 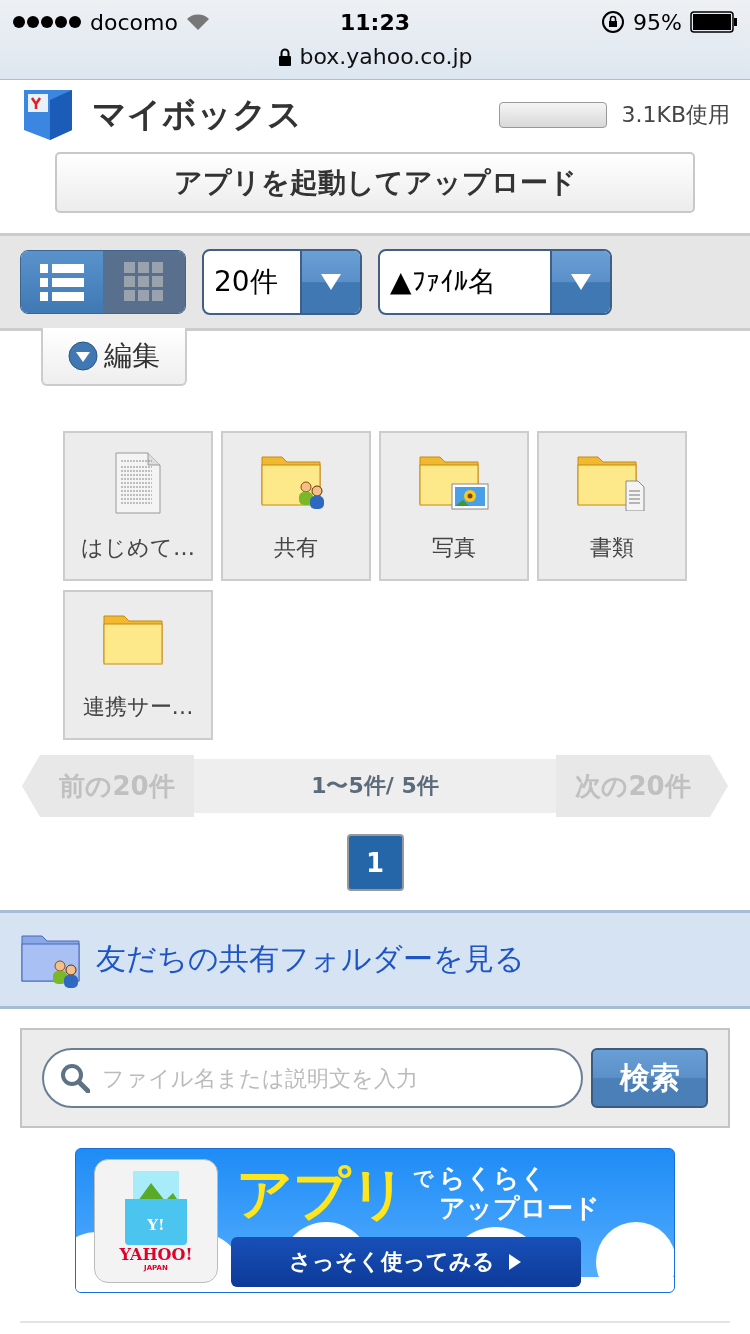 I want to click on banner-text: らくらく, so click(x=493, y=1178).